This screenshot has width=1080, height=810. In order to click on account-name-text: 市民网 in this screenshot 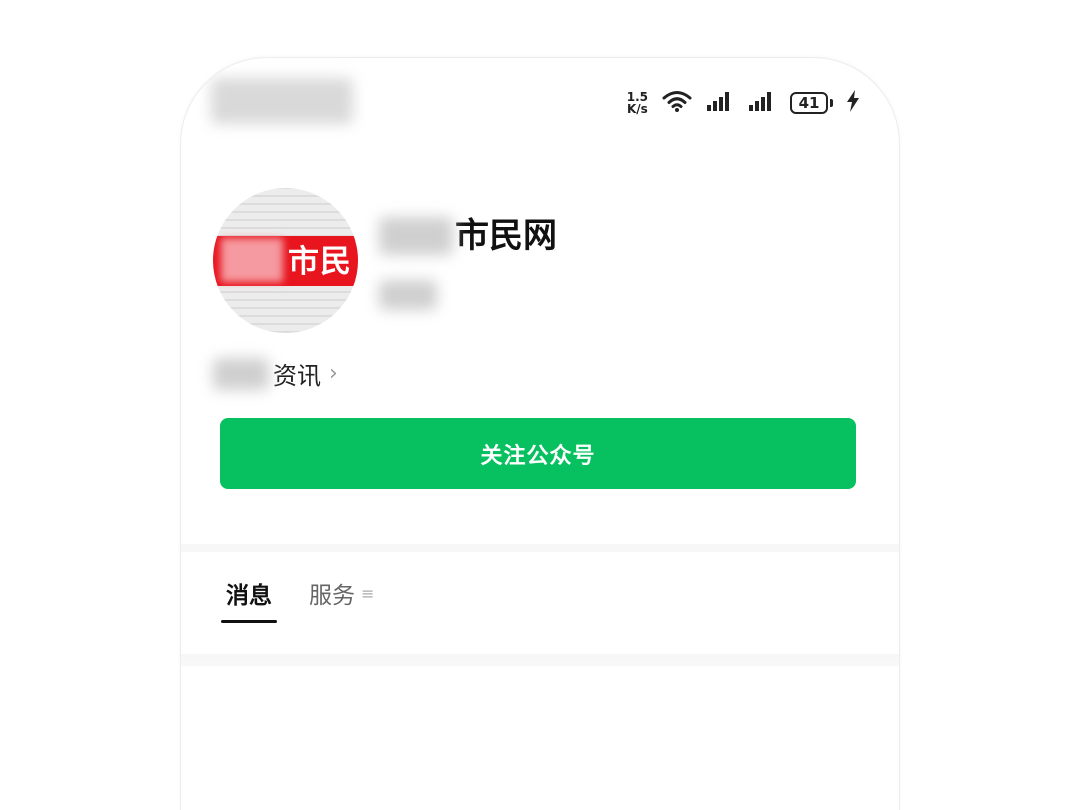, I will do `click(506, 236)`.